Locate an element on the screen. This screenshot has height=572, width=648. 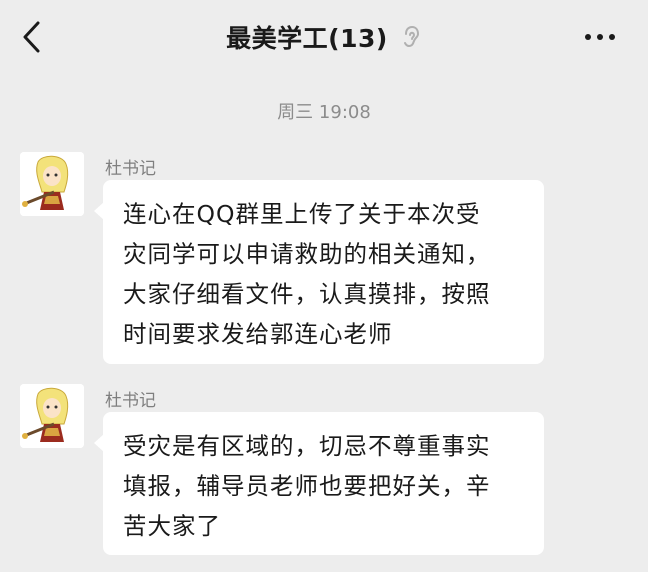
message-line: 大家仔细看文件，认真摸排，按照 is located at coordinates (307, 294).